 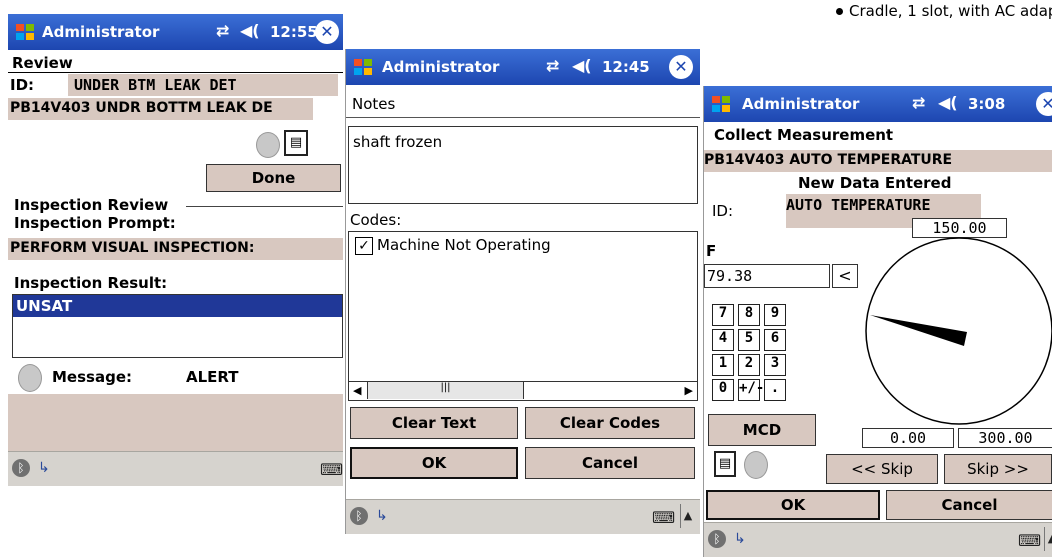 I want to click on value-text: 79.38, so click(x=730, y=276).